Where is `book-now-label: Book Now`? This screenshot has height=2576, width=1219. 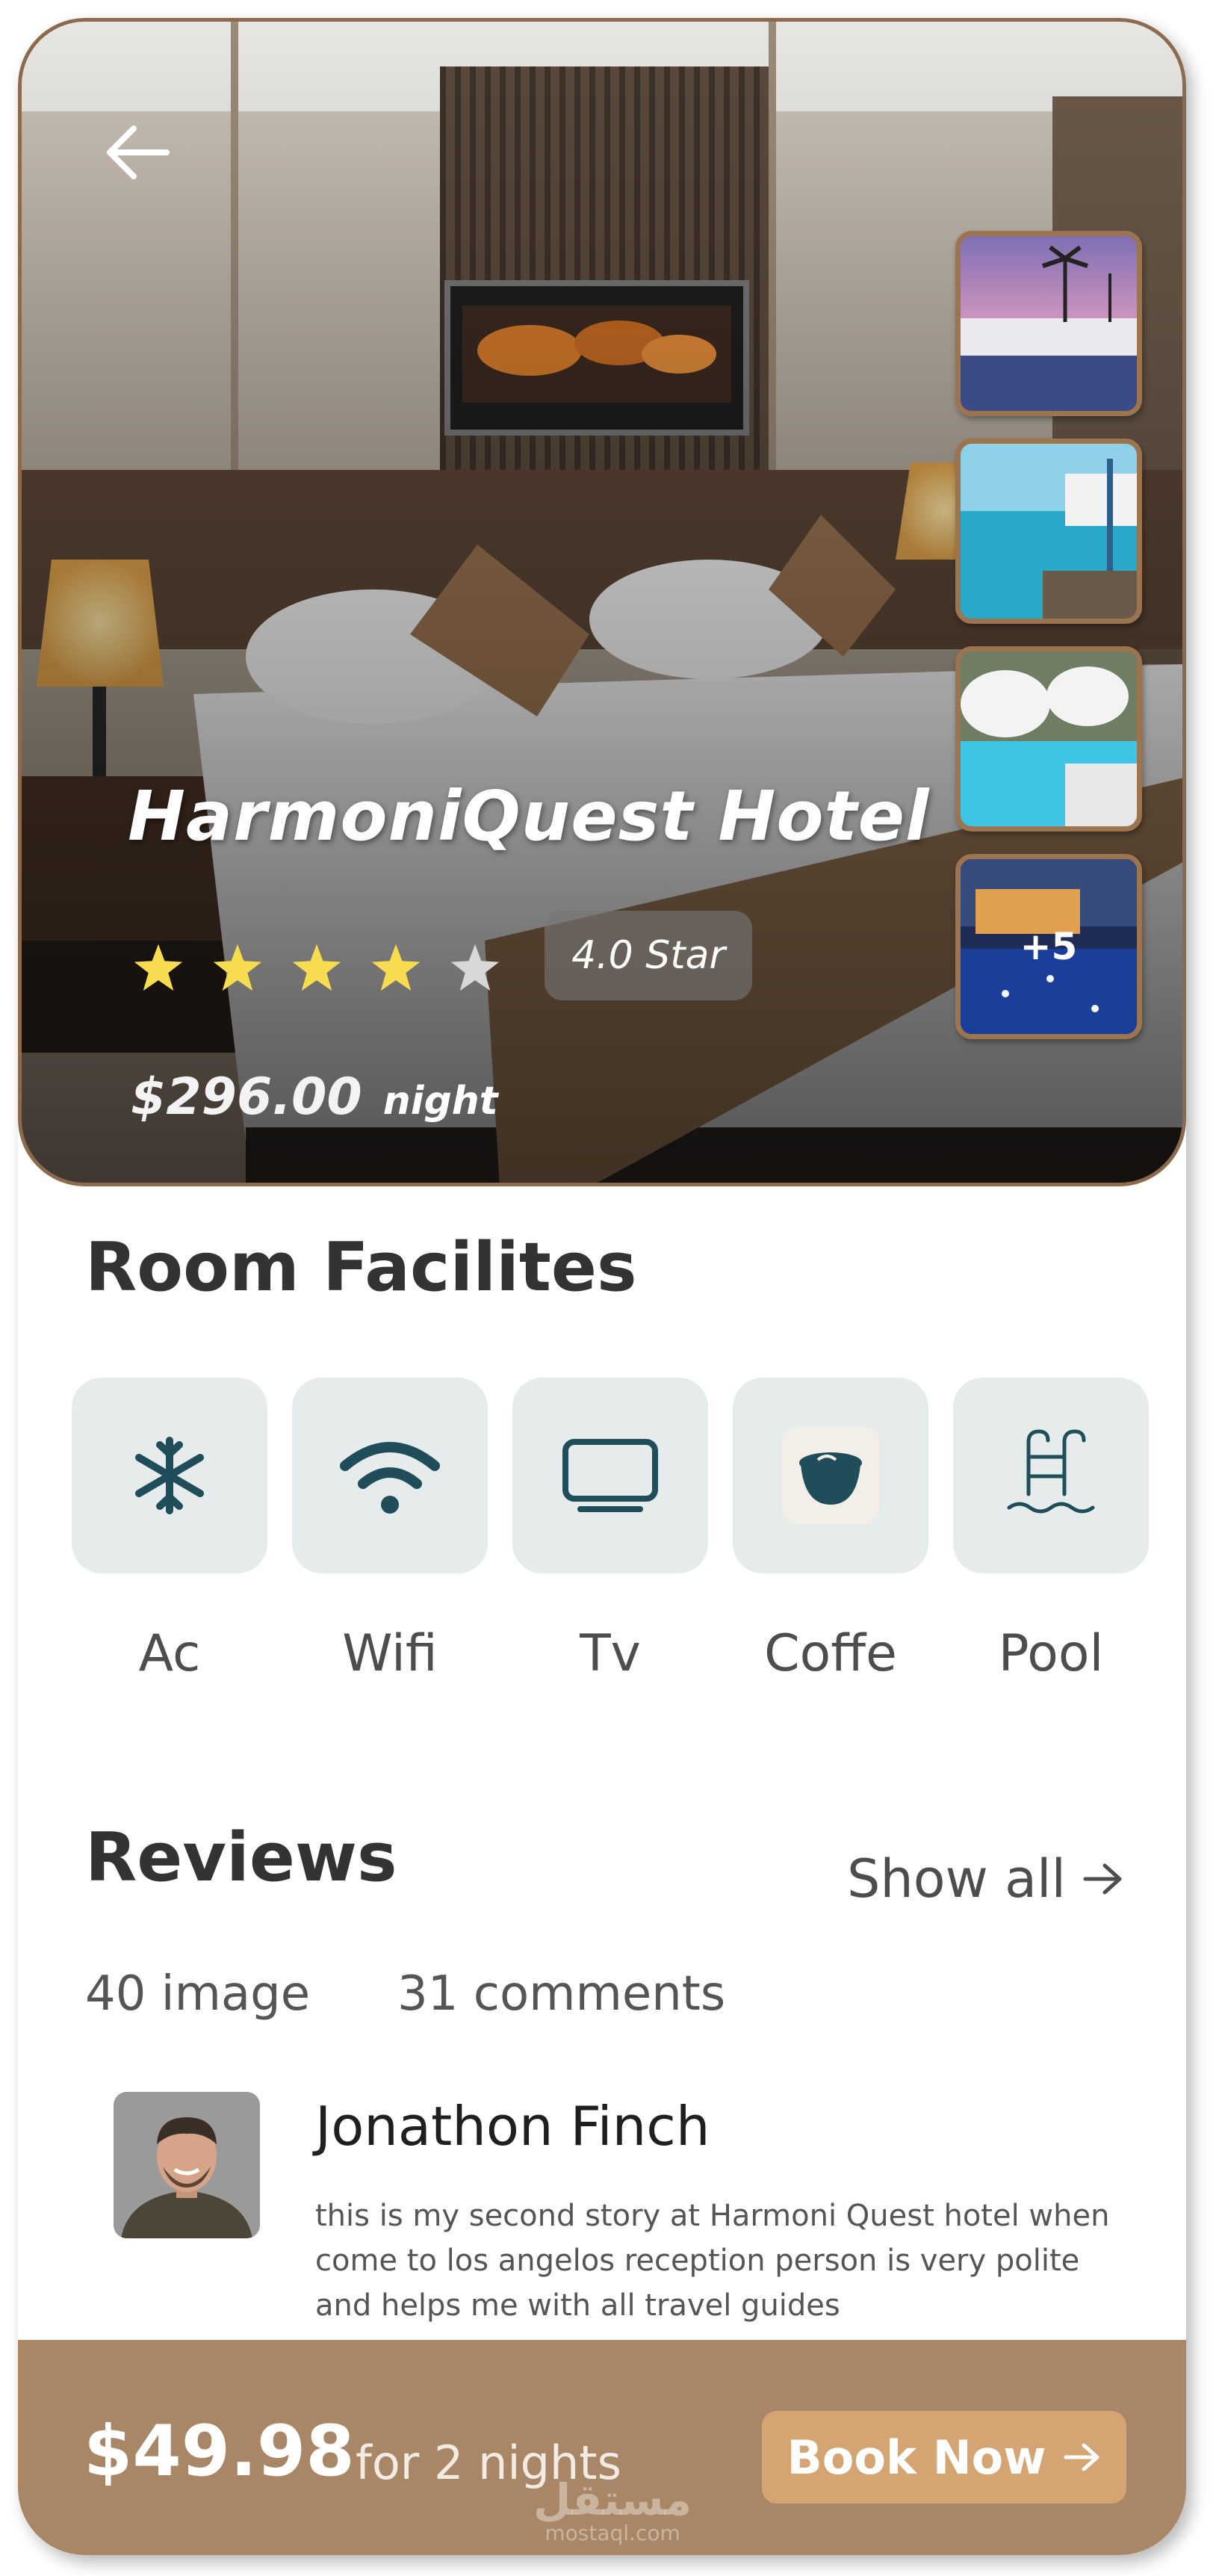 book-now-label: Book Now is located at coordinates (916, 2457).